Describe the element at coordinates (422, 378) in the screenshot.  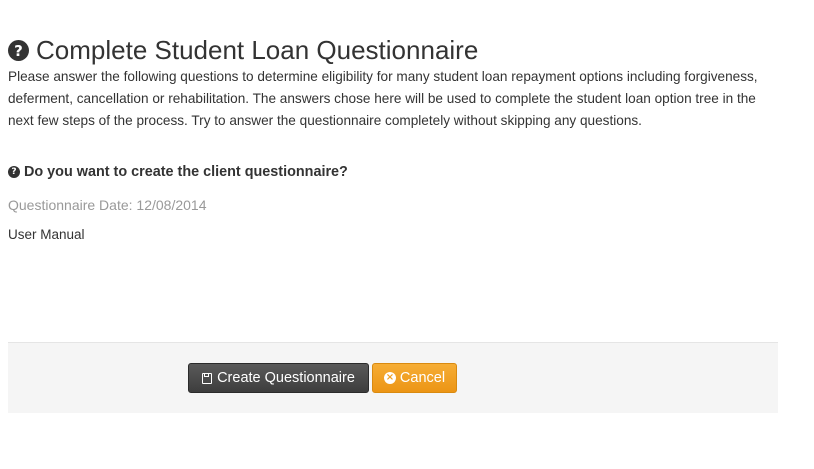
I see `cancel-label: Cancel` at that location.